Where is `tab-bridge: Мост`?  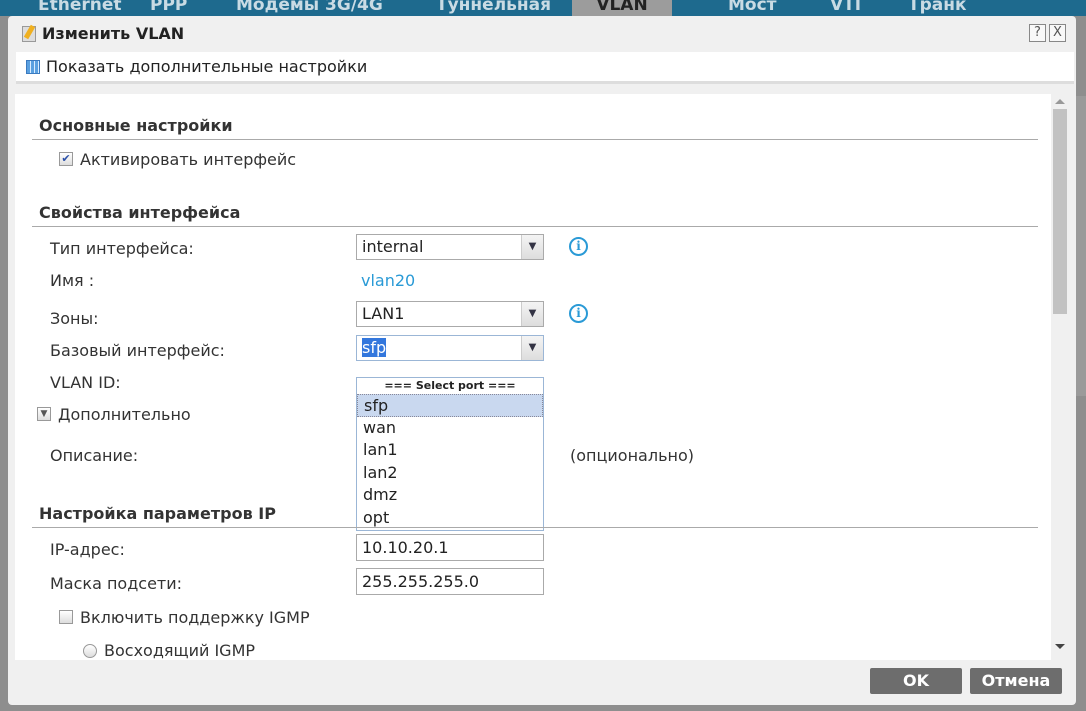
tab-bridge: Мост is located at coordinates (752, 8).